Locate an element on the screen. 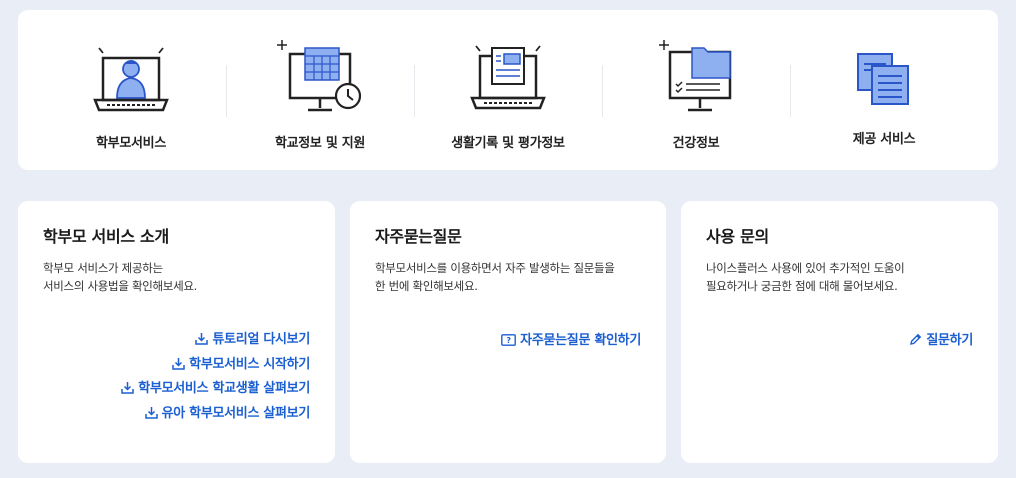  faq-check-link: ? 자주묻는질문 확인하기 is located at coordinates (571, 341).